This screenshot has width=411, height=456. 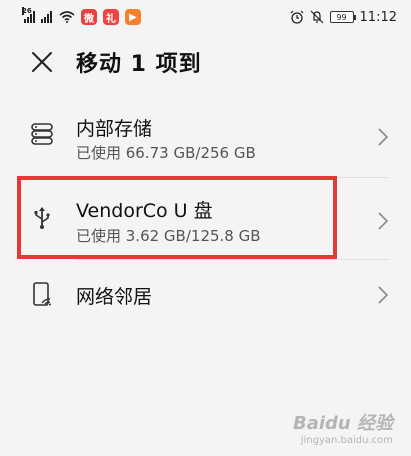 I want to click on battery-icon: 99, so click(x=342, y=17).